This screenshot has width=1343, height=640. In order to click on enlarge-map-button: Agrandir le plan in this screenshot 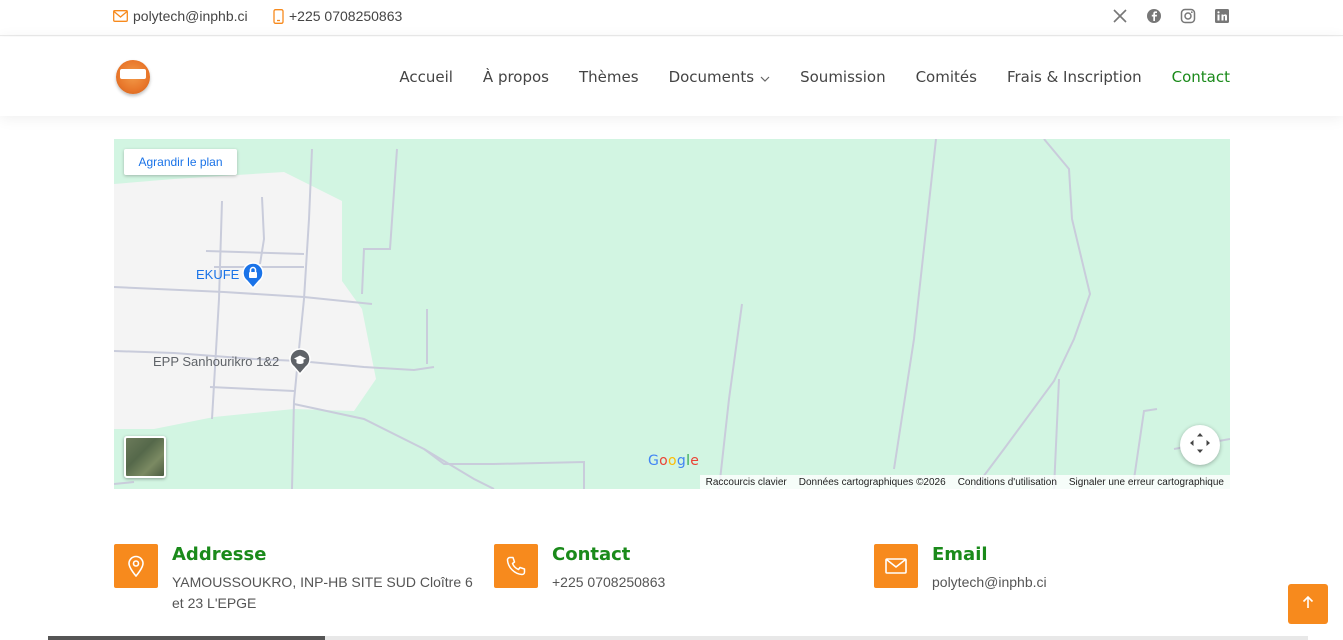, I will do `click(180, 162)`.